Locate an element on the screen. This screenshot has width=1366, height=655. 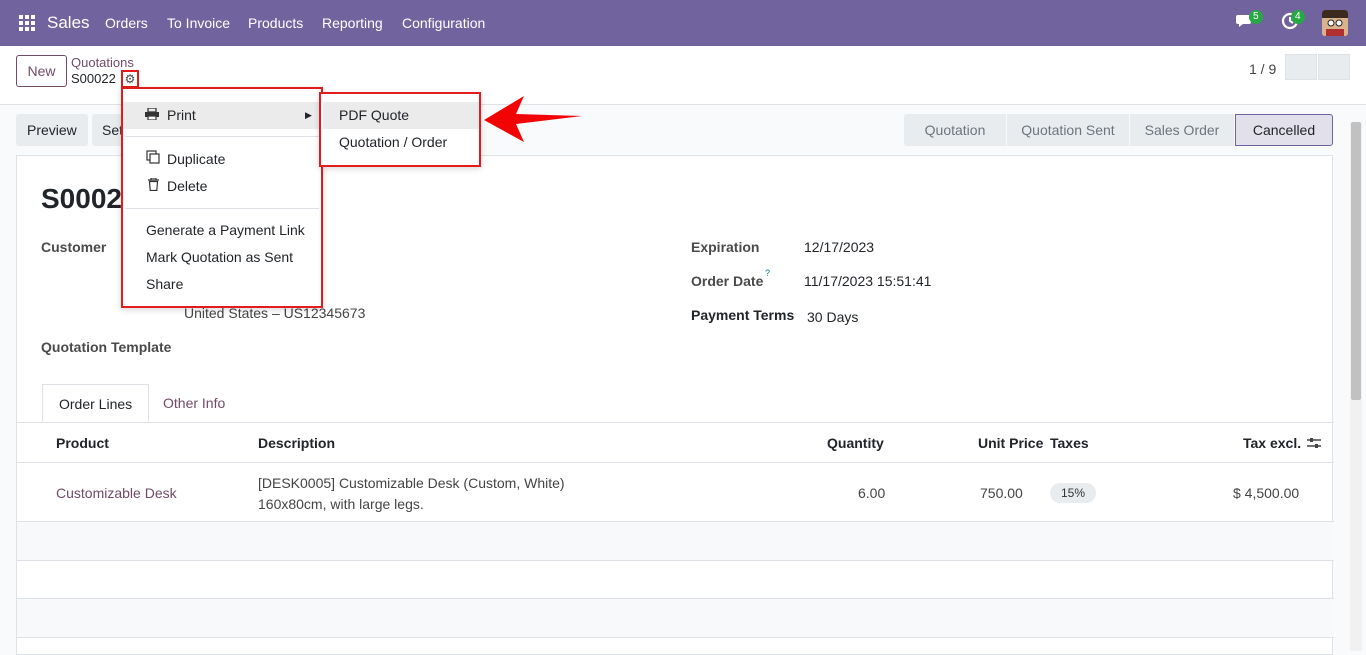
tab-order-lines: Order Lines is located at coordinates (96, 403).